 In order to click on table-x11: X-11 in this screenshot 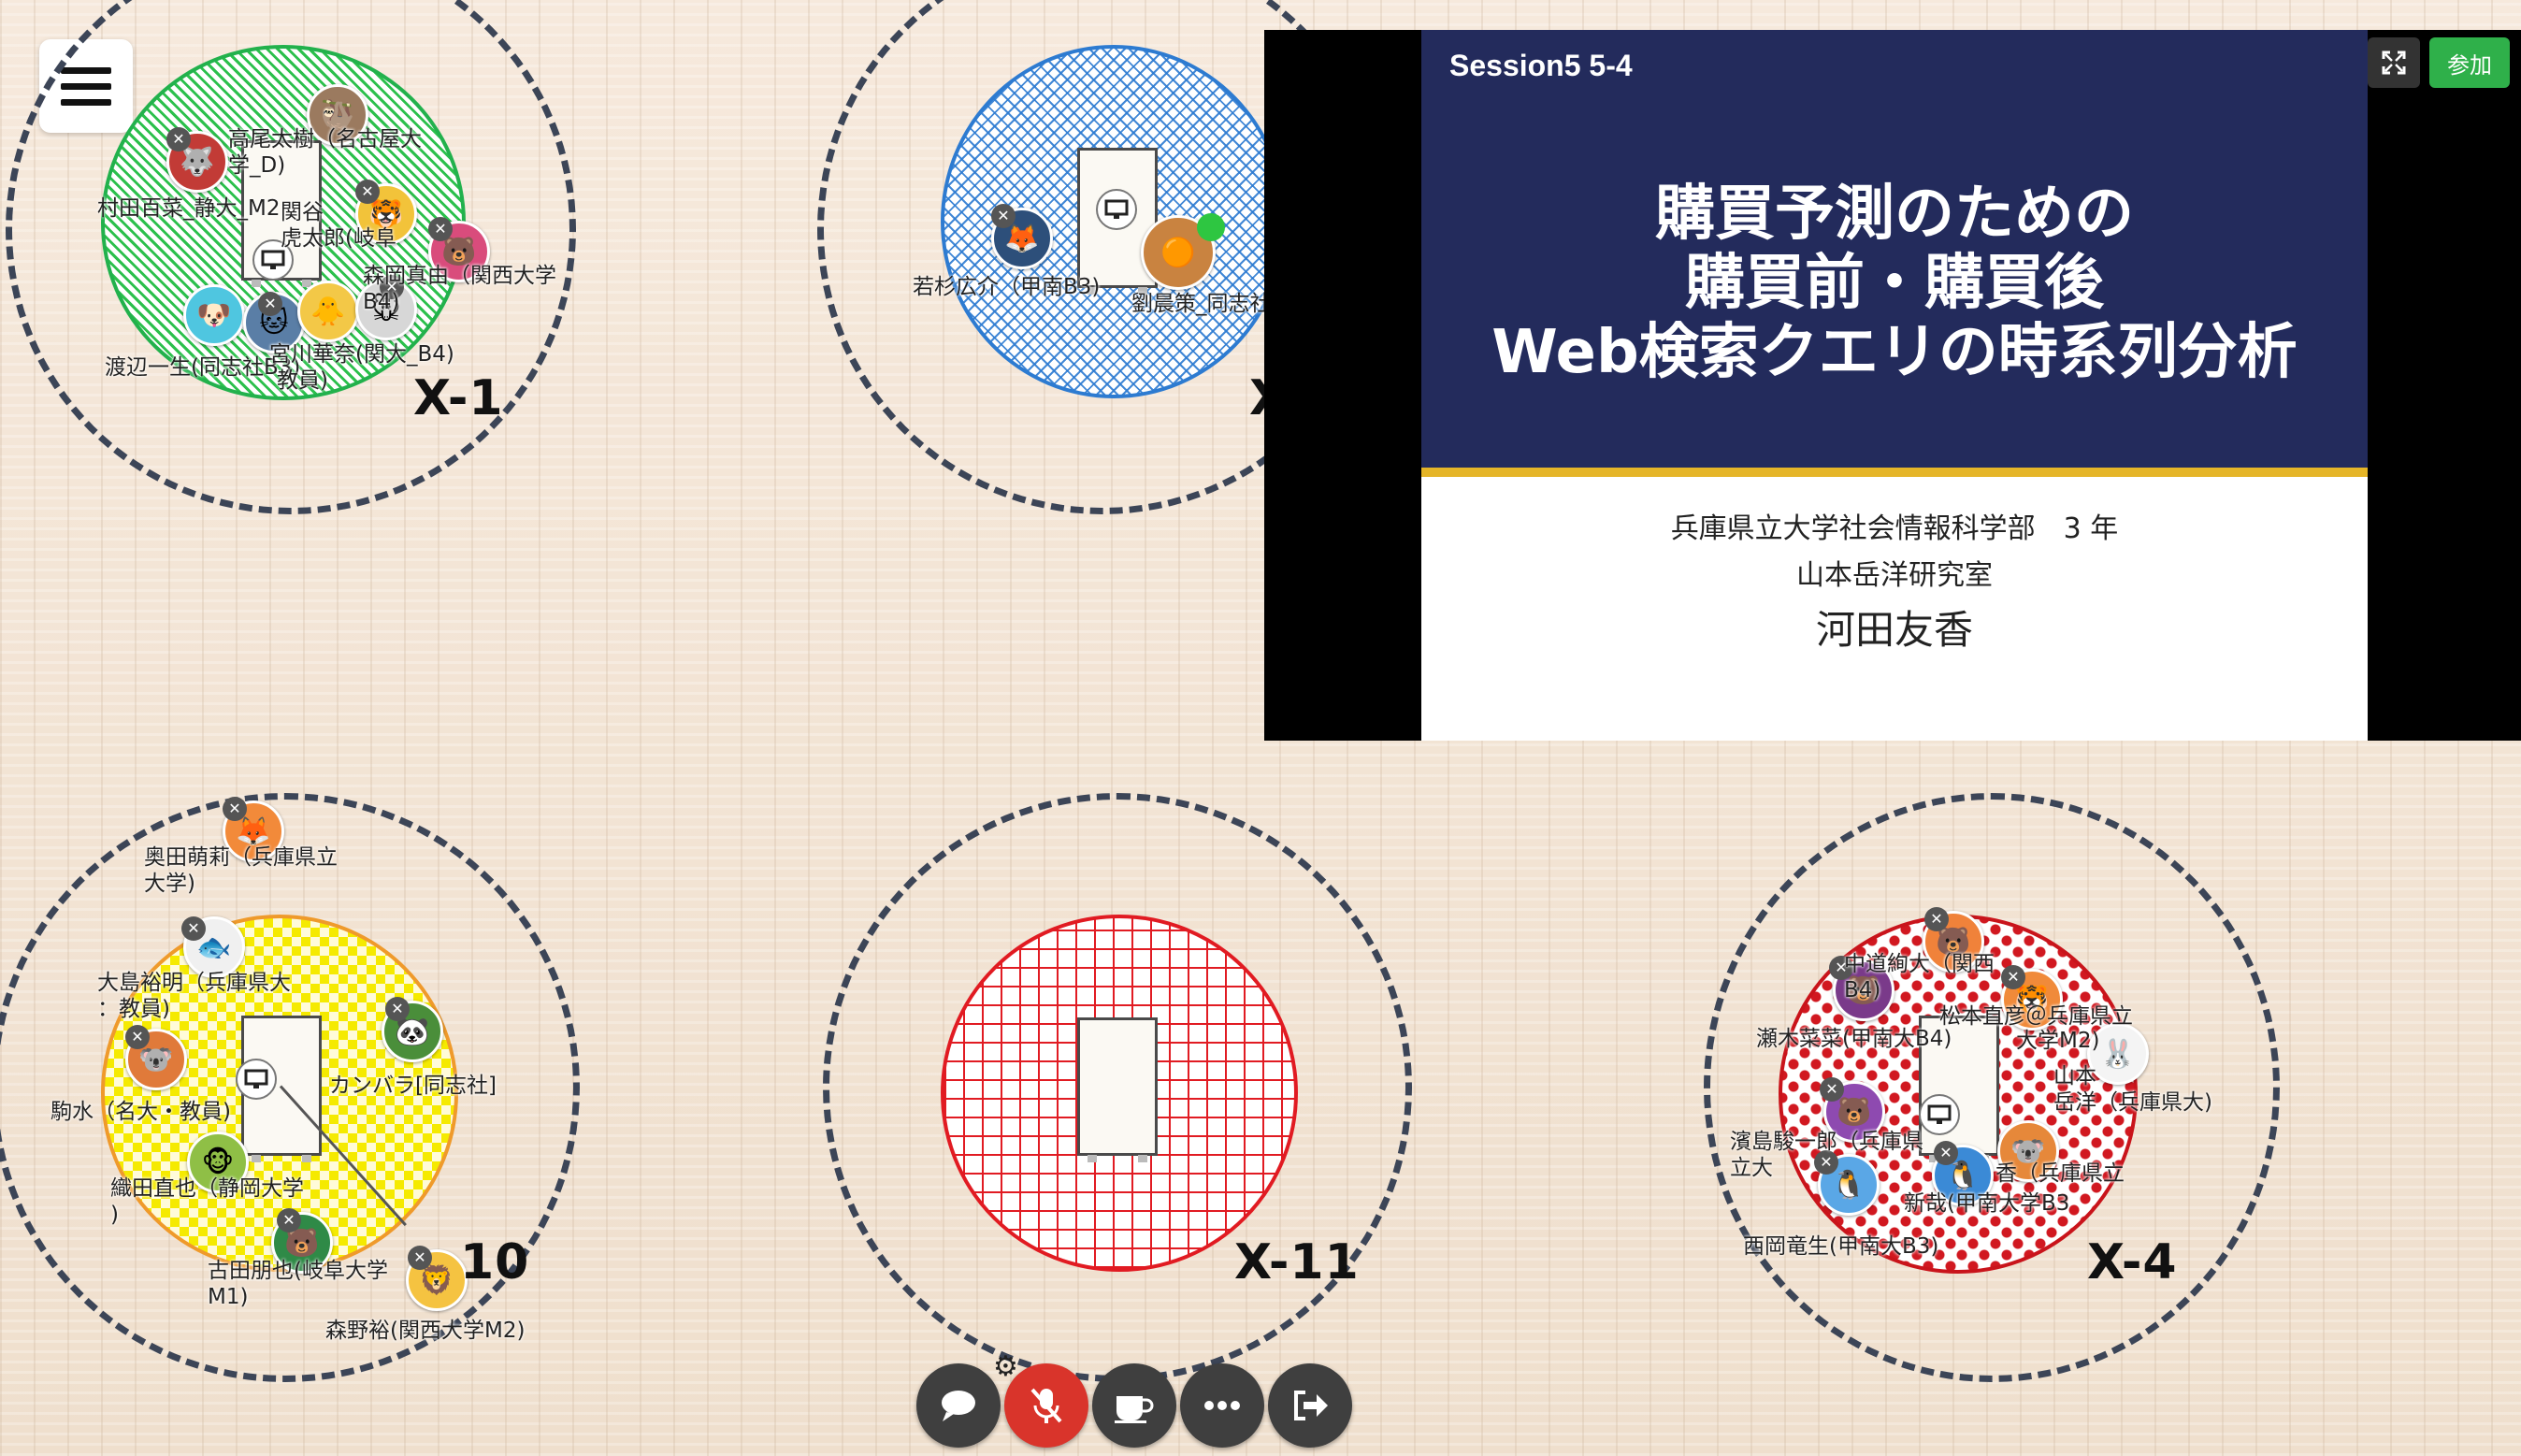, I will do `click(1131, 1085)`.